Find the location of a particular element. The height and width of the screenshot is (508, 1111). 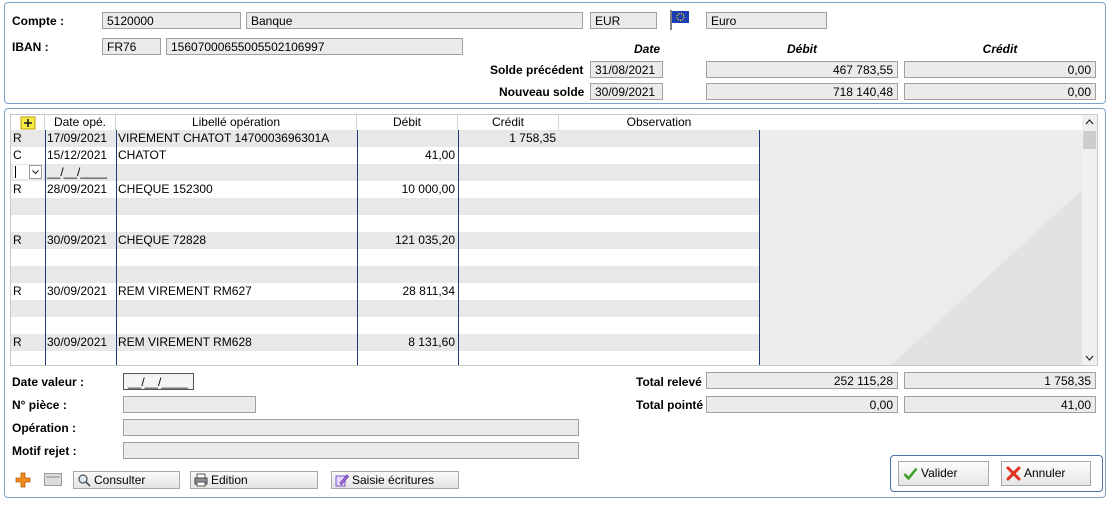

cell-label: VIREMENT CHATOT 1470003696301A is located at coordinates (237, 138).